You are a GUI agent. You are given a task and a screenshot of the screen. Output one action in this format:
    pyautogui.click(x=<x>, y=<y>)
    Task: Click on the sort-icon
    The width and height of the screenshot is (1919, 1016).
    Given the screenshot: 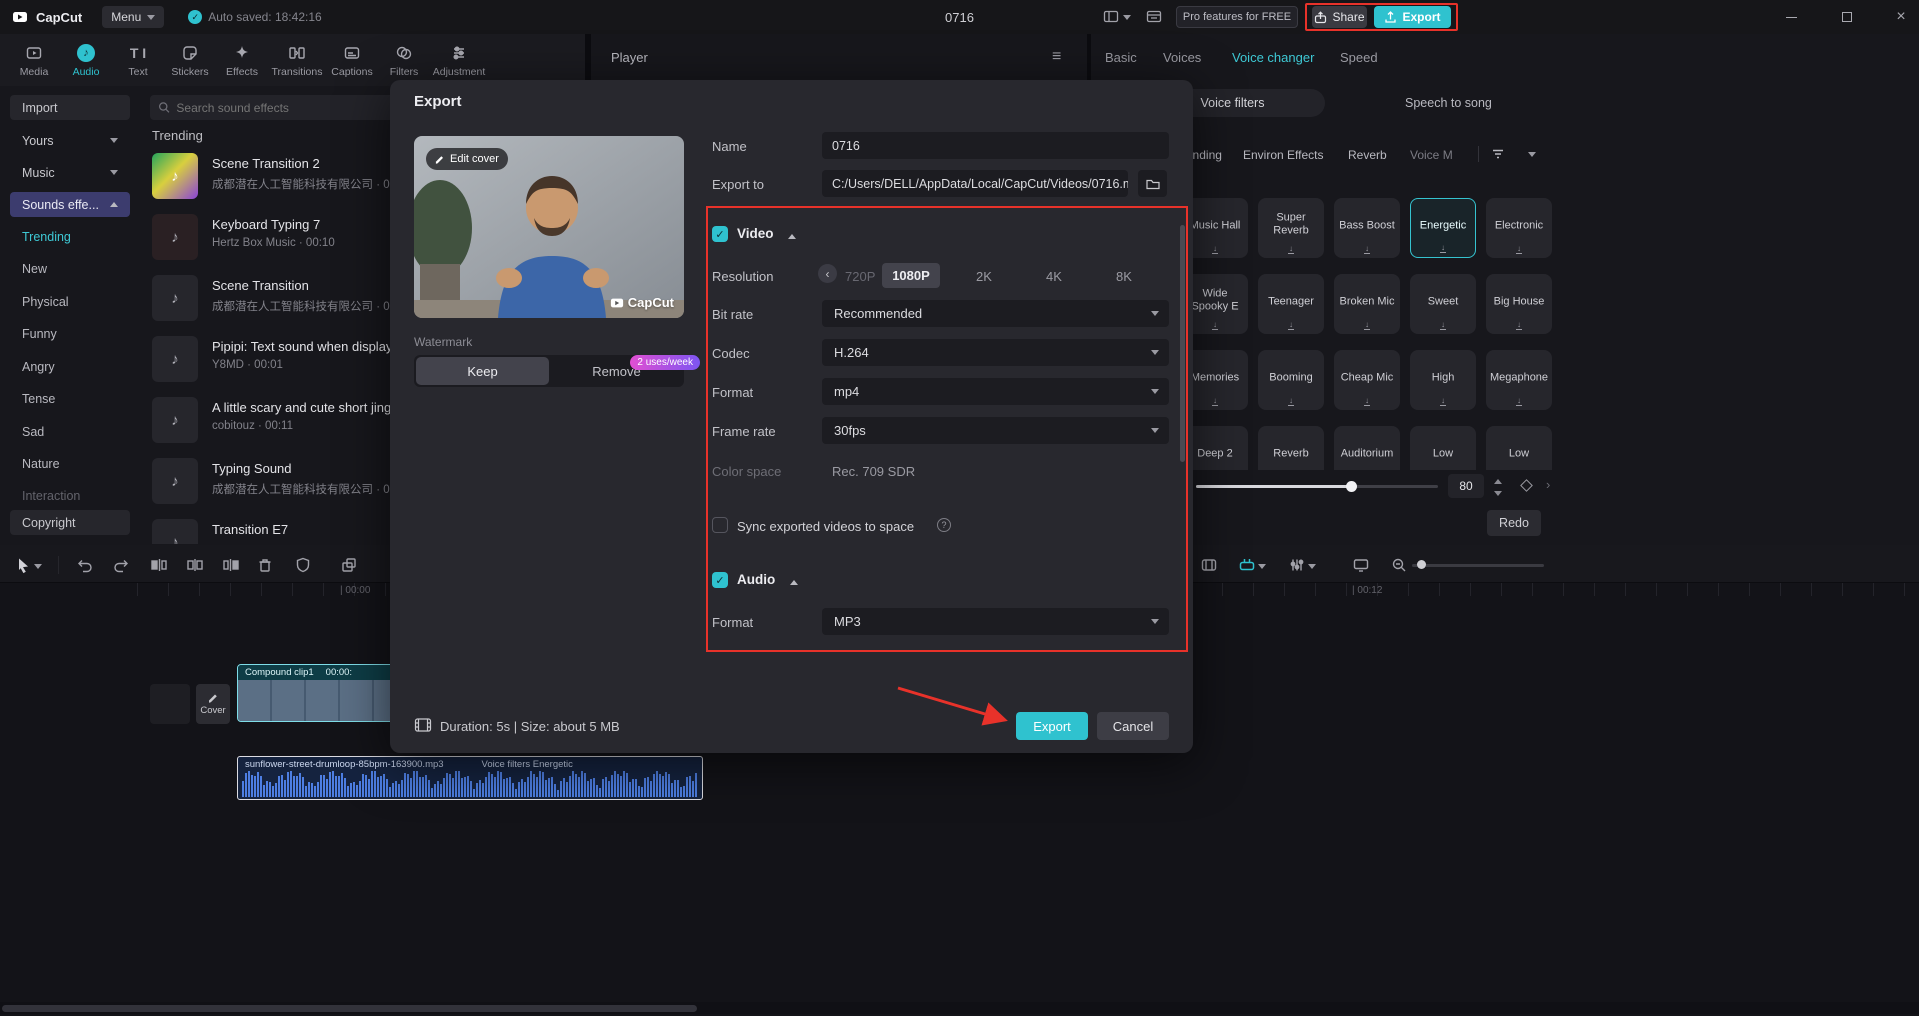 What is the action you would take?
    pyautogui.click(x=1498, y=154)
    